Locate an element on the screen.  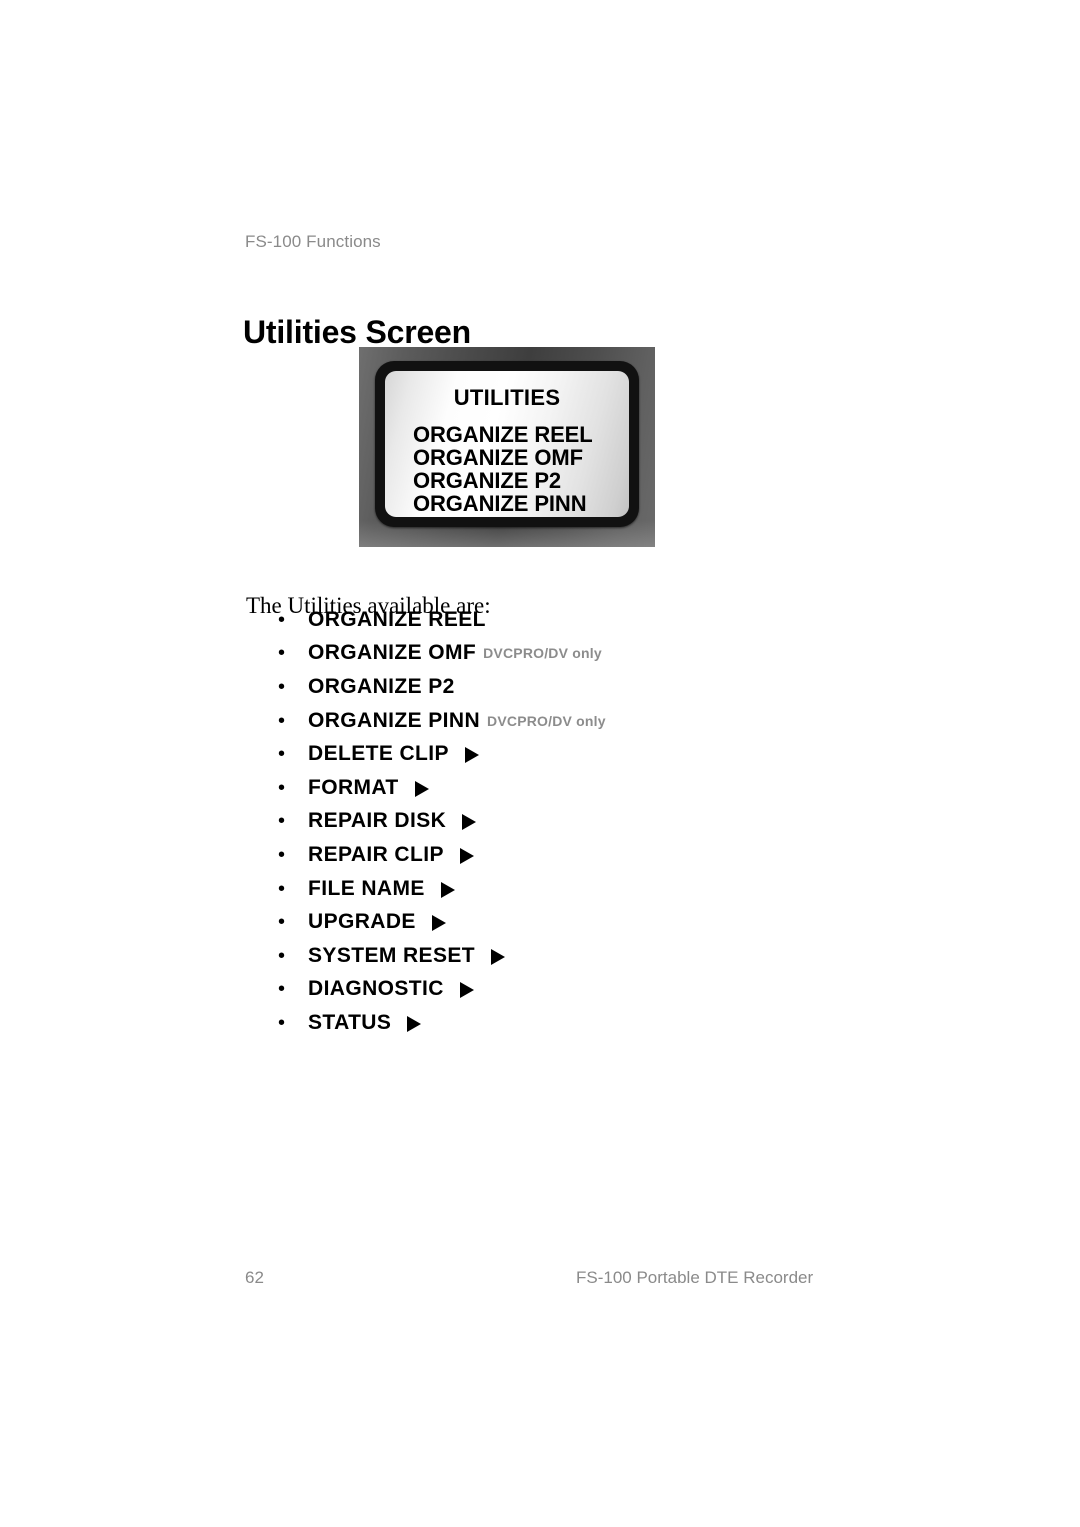
lcd-screen-title: UTILITIES is located at coordinates (507, 397).